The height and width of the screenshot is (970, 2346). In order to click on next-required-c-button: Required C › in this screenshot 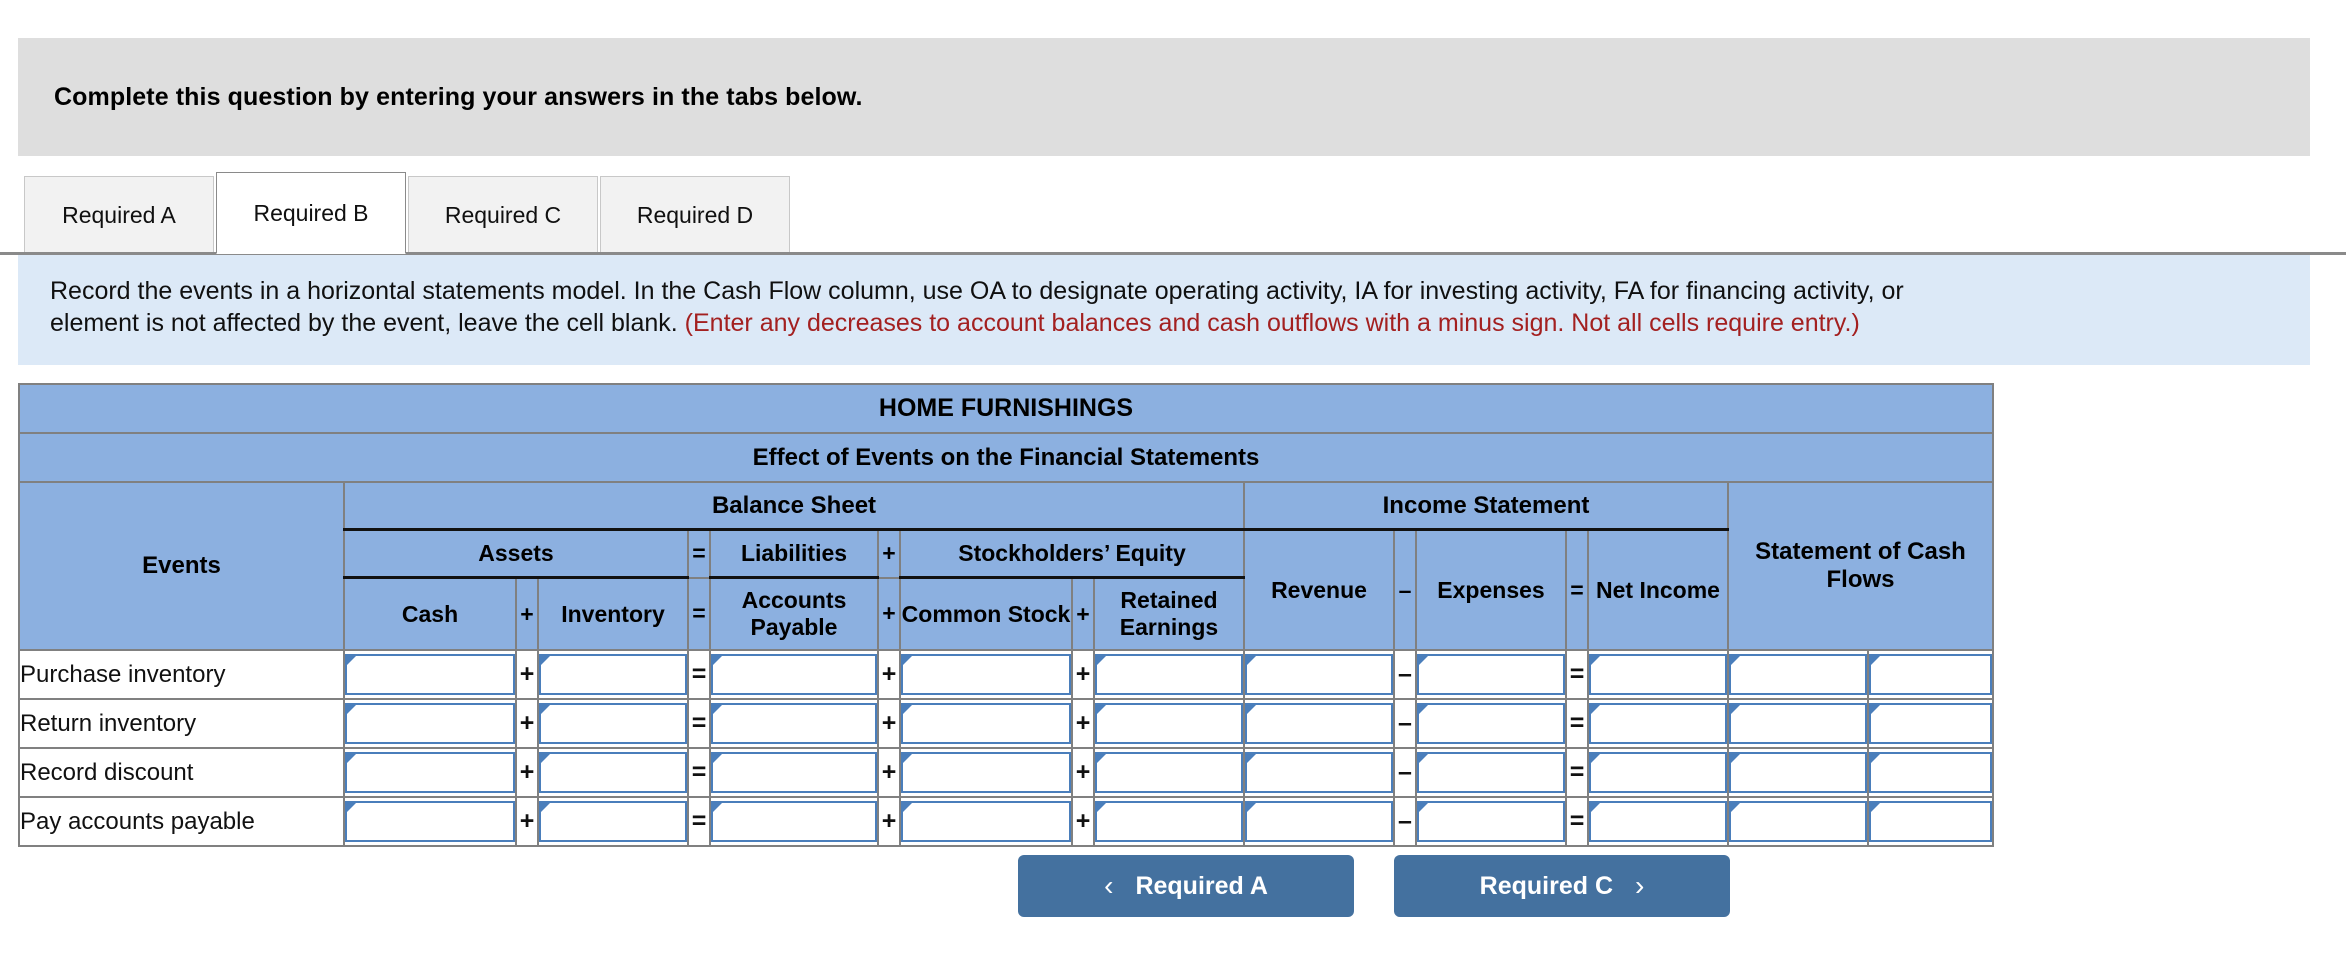, I will do `click(1562, 886)`.